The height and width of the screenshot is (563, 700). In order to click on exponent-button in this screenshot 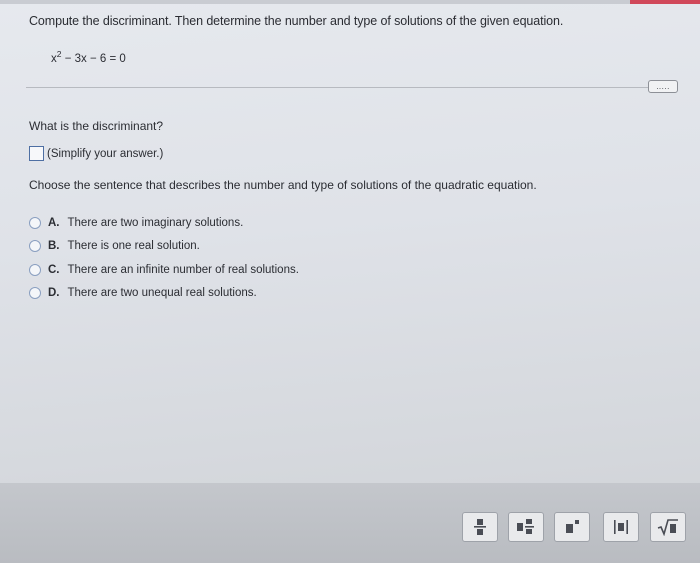, I will do `click(572, 527)`.